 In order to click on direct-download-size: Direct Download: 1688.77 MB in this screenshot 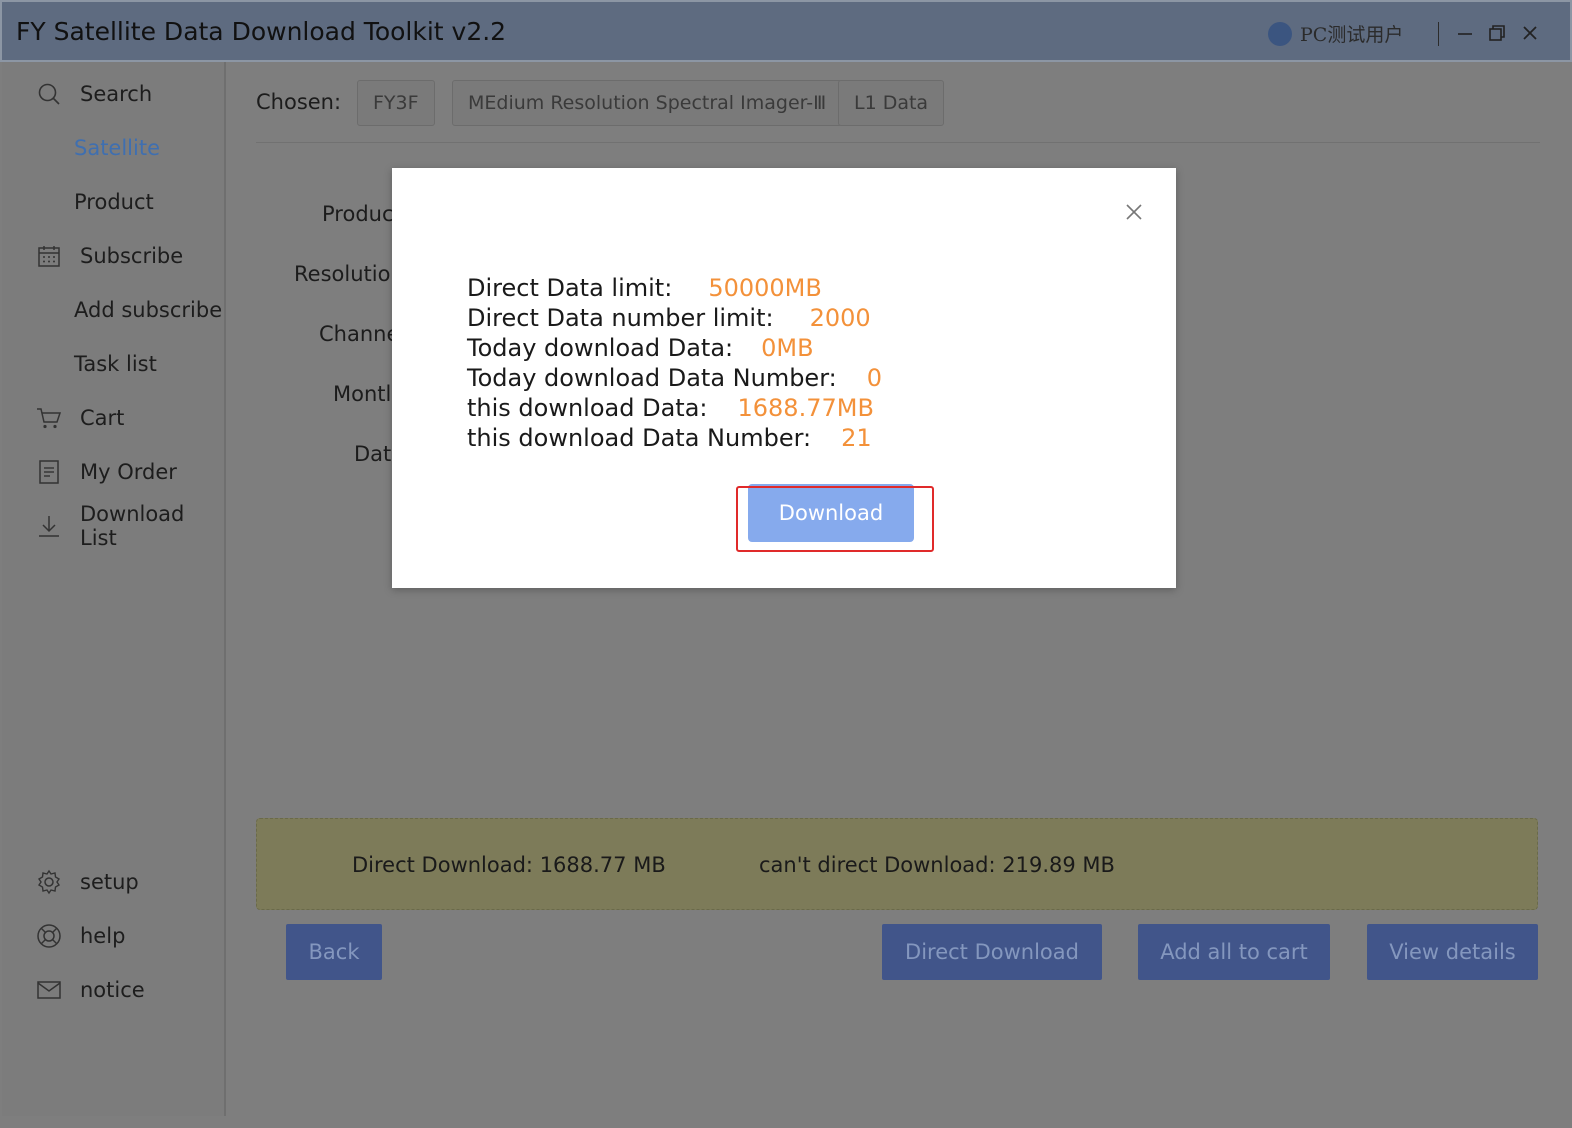, I will do `click(509, 865)`.